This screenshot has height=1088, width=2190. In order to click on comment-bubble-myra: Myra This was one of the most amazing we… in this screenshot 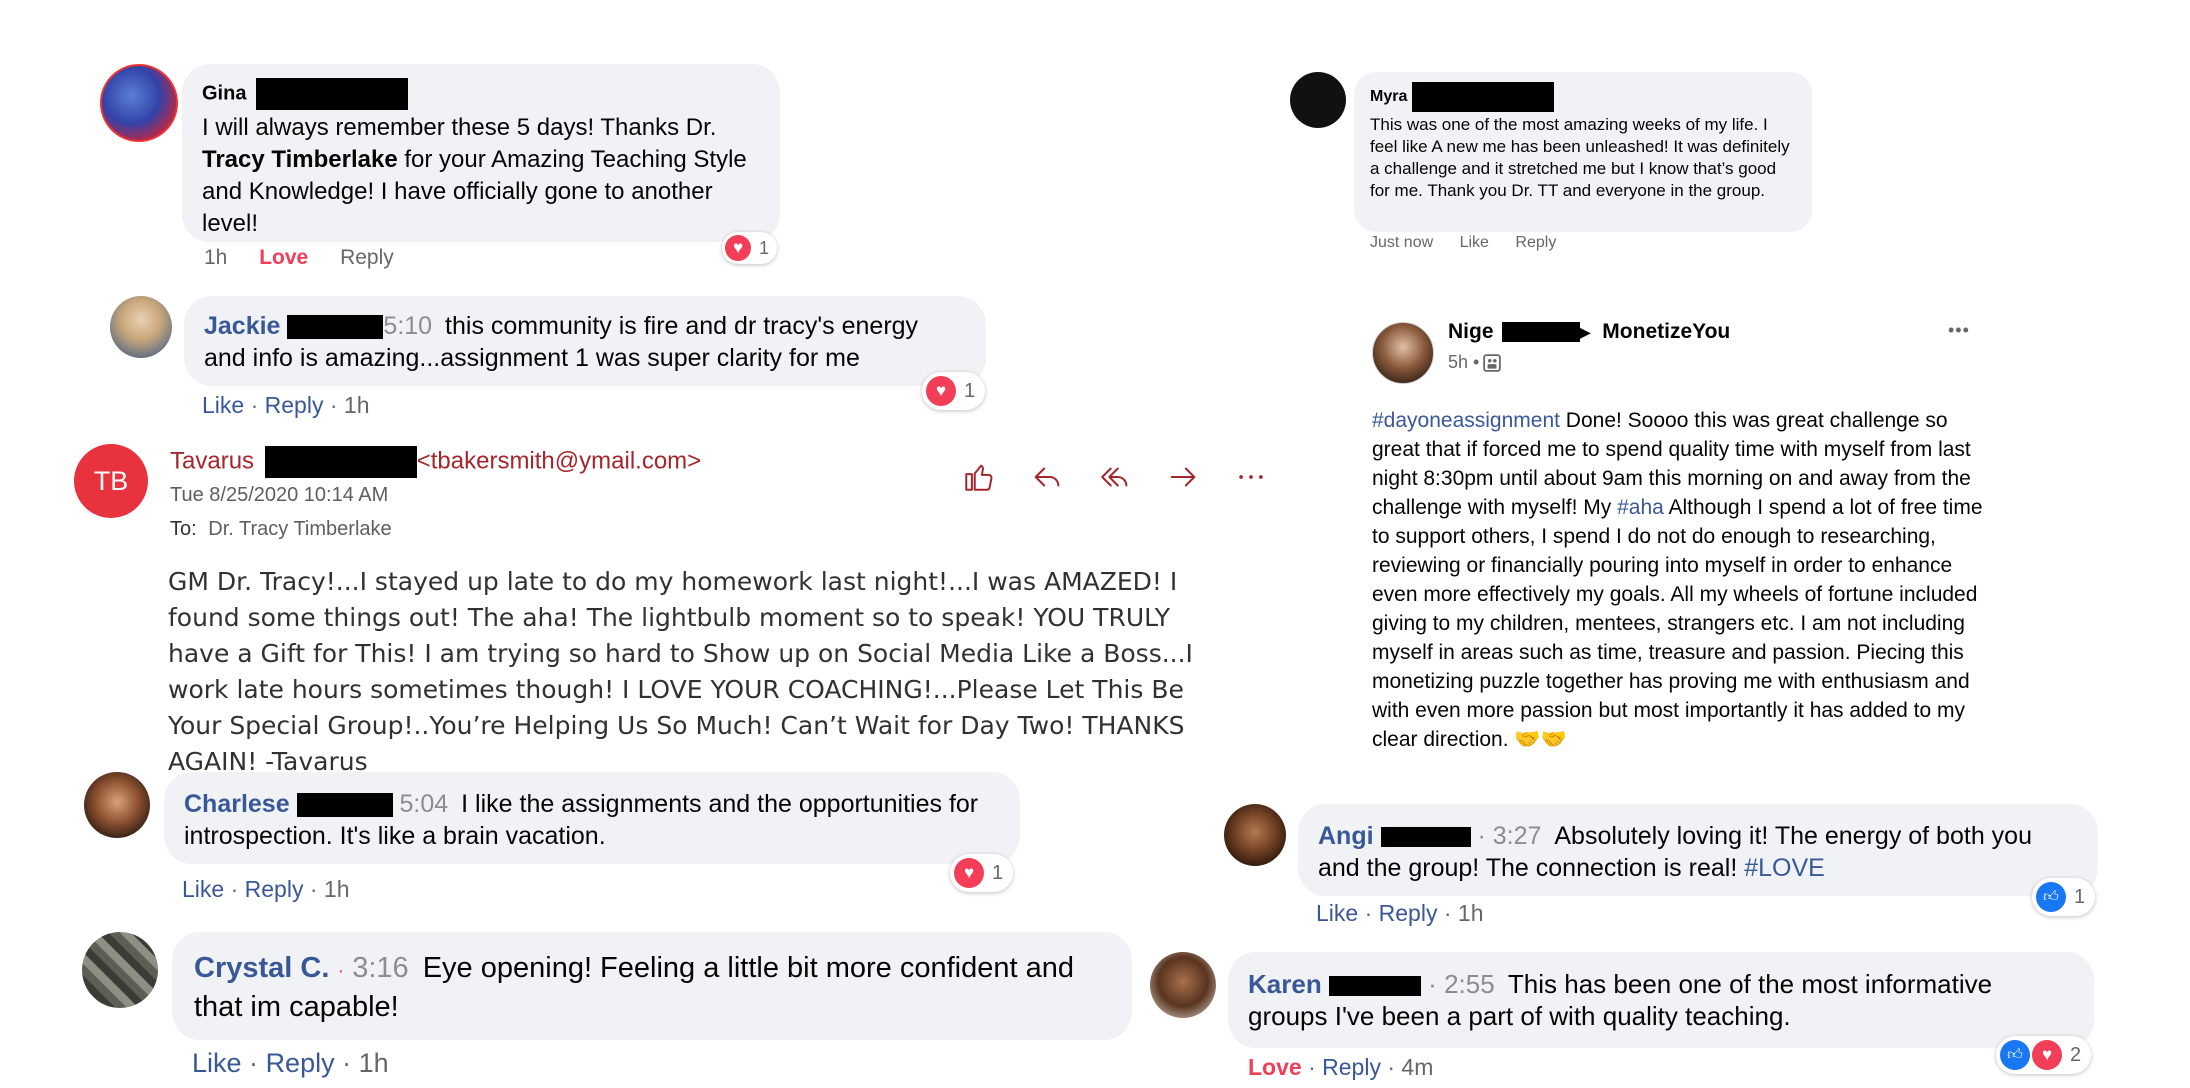, I will do `click(1583, 152)`.